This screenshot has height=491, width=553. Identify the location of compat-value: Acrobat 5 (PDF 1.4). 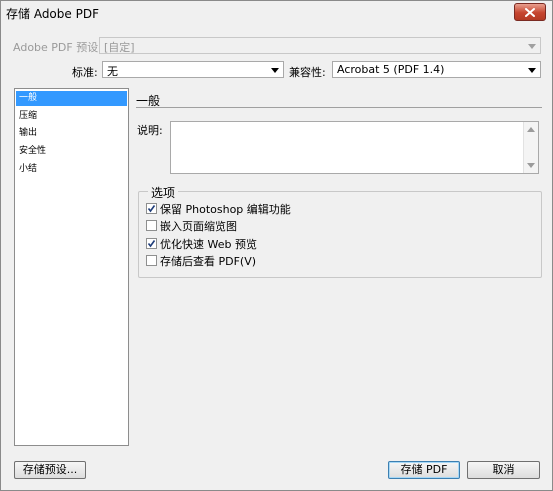
(391, 69).